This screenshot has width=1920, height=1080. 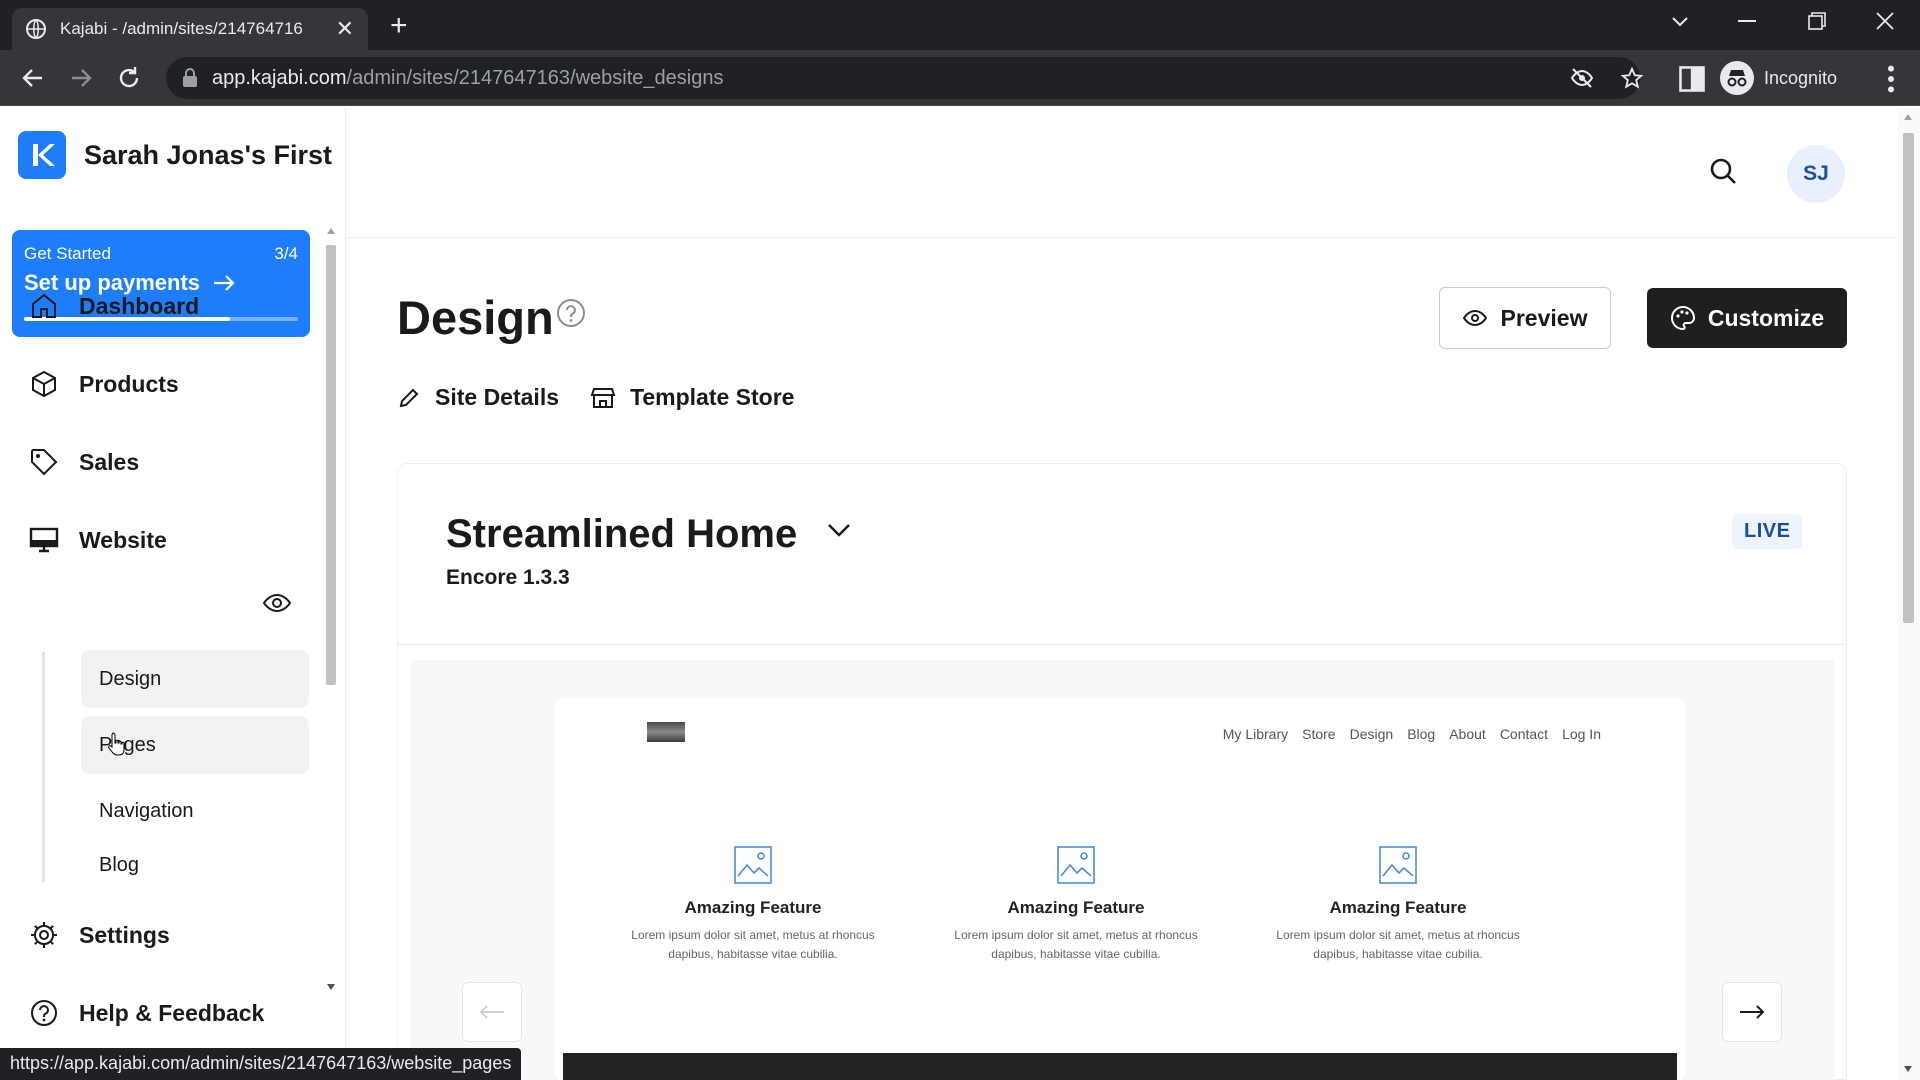 I want to click on store-icon, so click(x=603, y=397).